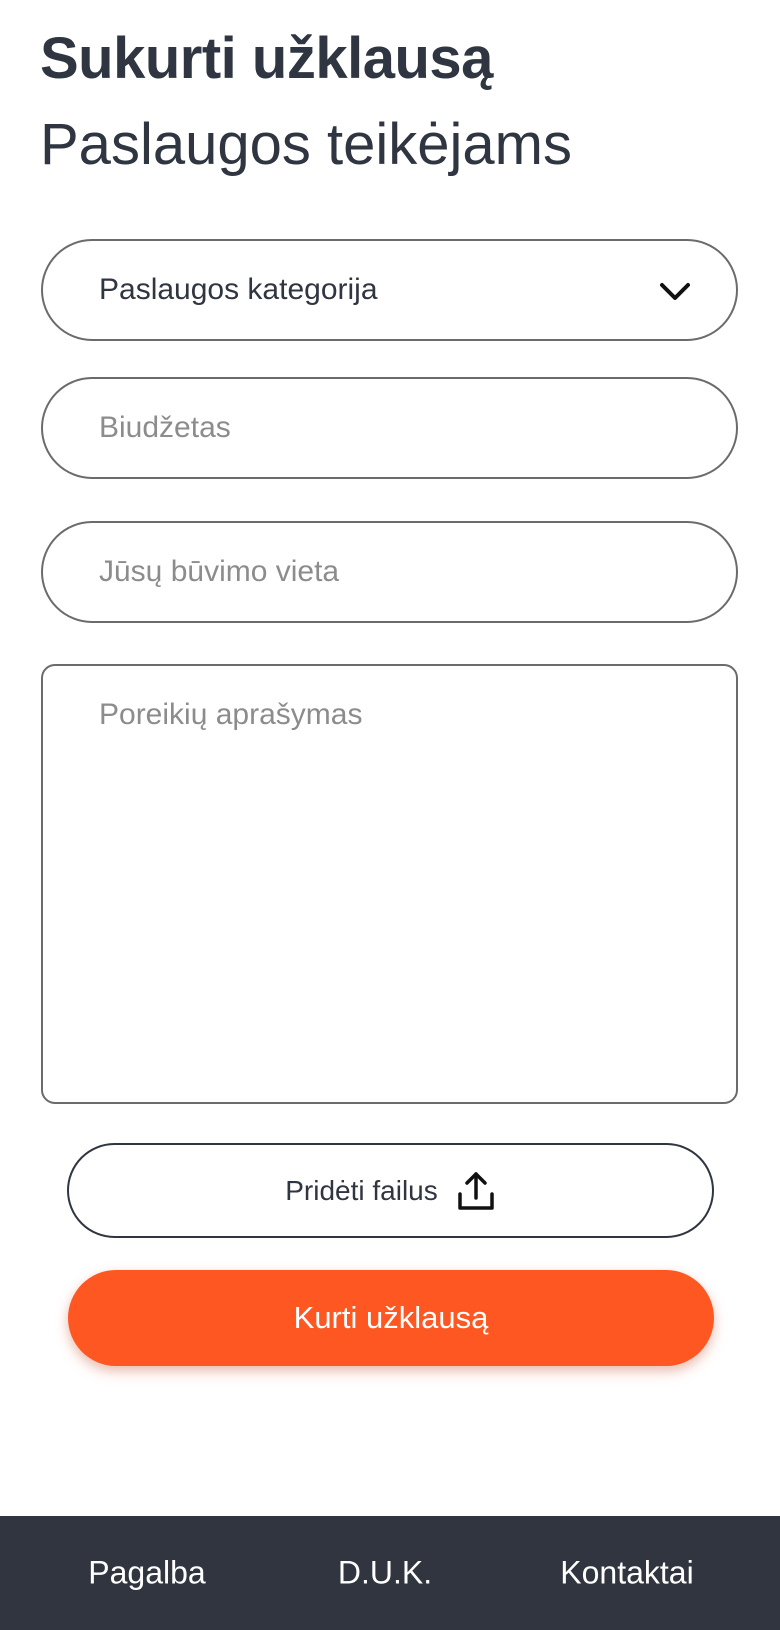 The width and height of the screenshot is (780, 1630). I want to click on create-request-label: Kurti užklausą, so click(391, 1317).